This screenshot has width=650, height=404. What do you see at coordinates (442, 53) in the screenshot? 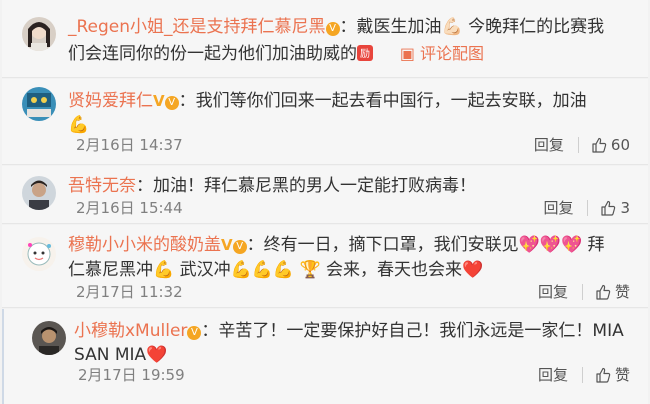
I see `pic-comment-link: ▣ 评论配图` at bounding box center [442, 53].